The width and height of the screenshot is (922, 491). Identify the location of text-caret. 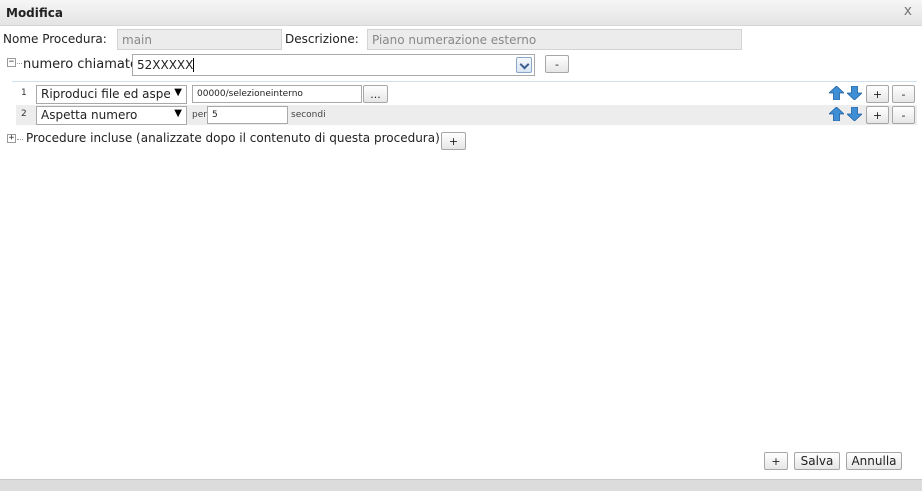
(193, 65).